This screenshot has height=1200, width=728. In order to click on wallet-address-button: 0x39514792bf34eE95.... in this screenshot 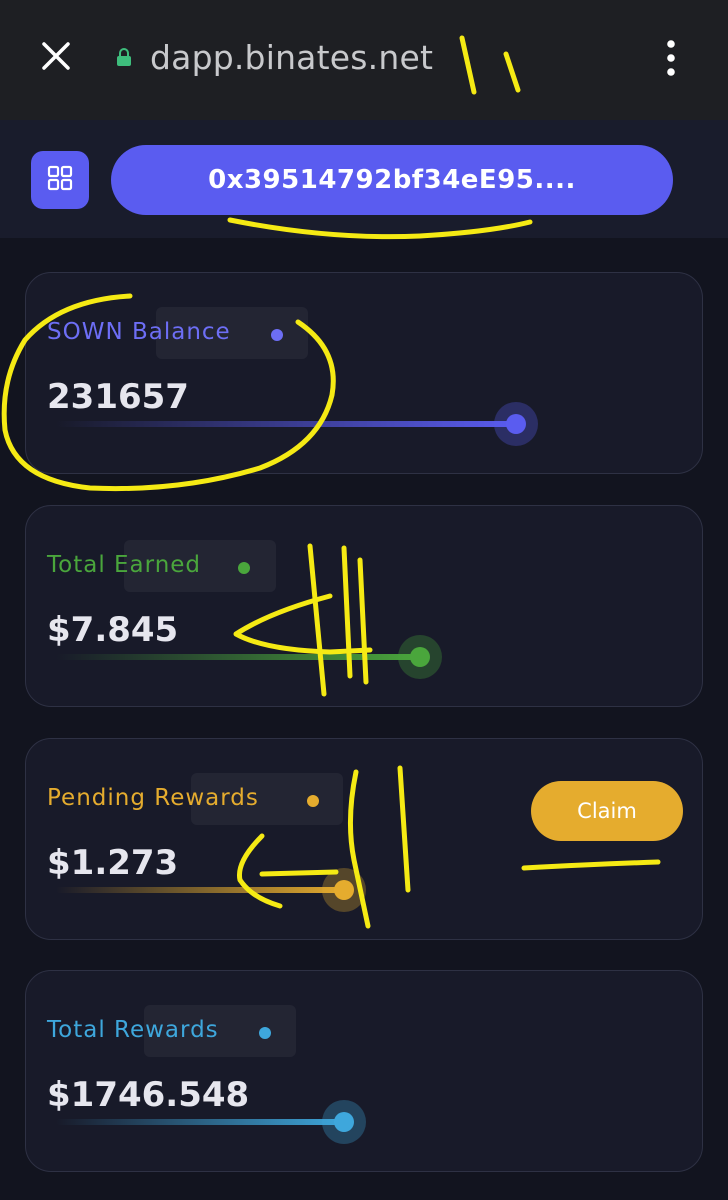, I will do `click(392, 180)`.